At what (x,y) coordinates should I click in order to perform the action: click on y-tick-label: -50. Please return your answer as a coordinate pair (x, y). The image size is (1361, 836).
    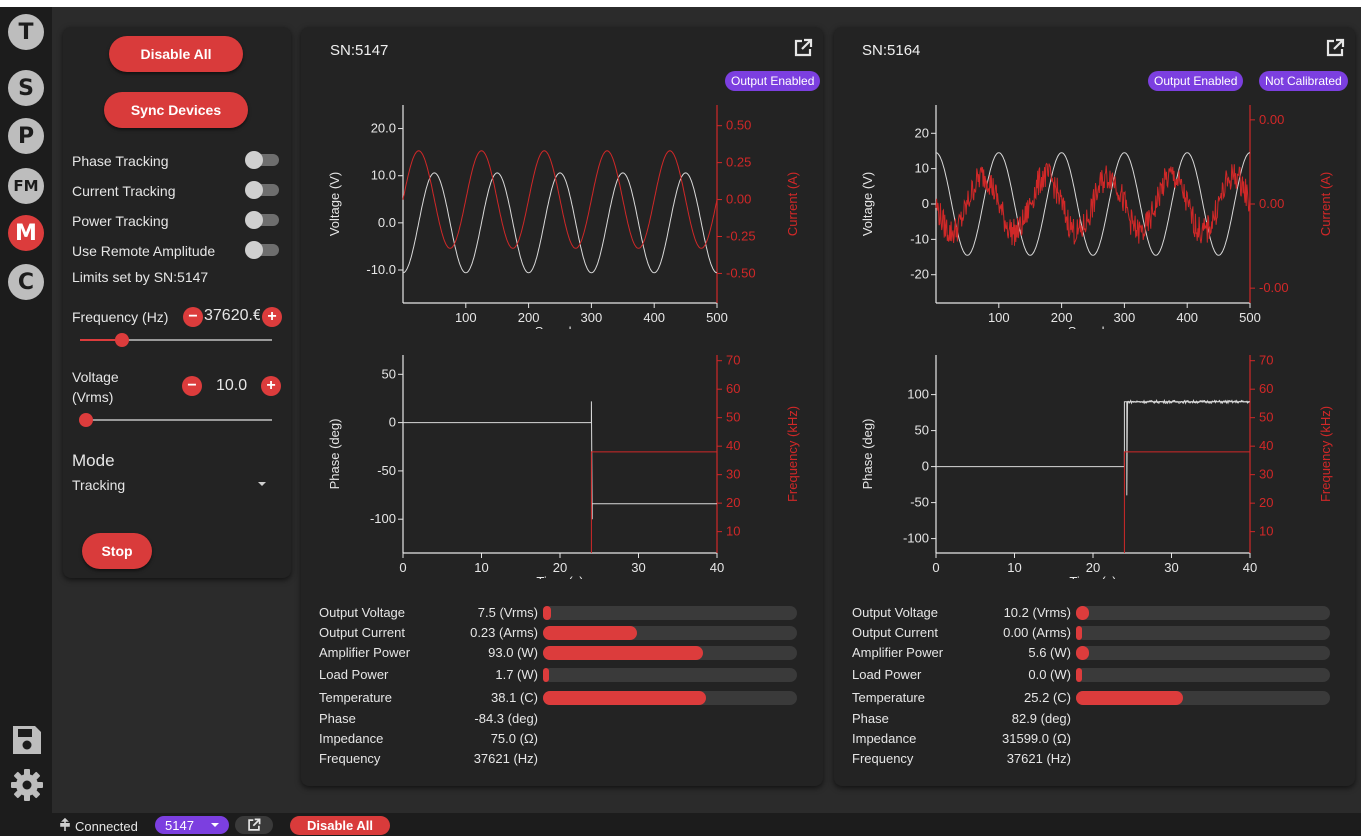
    Looking at the image, I should click on (919, 502).